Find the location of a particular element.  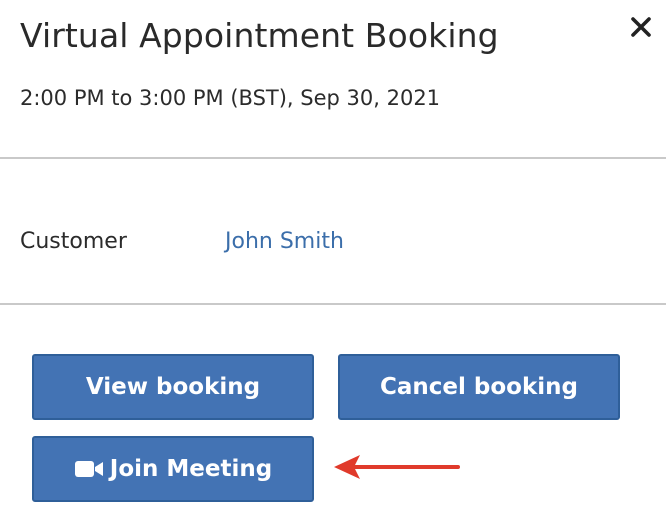

video-camera-icon is located at coordinates (89, 469).